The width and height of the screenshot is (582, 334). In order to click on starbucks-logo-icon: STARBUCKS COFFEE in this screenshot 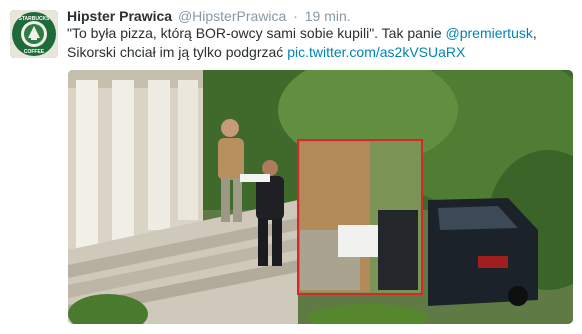, I will do `click(34, 34)`.